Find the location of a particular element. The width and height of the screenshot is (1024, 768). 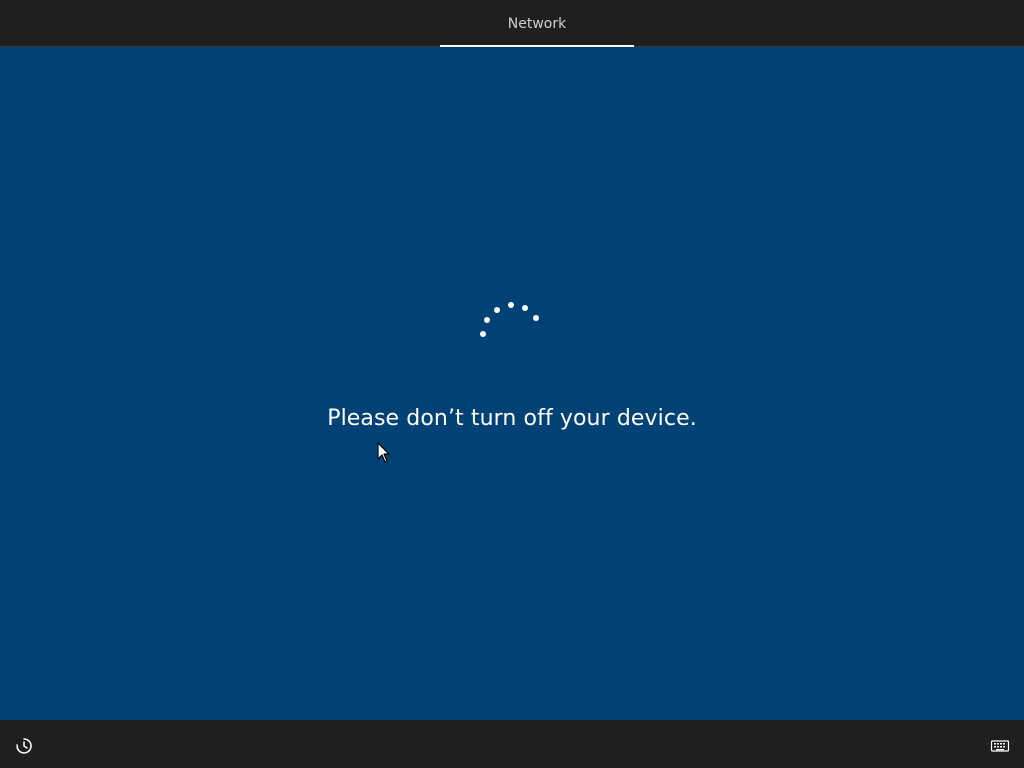

ease-of-access-icon is located at coordinates (24, 746).